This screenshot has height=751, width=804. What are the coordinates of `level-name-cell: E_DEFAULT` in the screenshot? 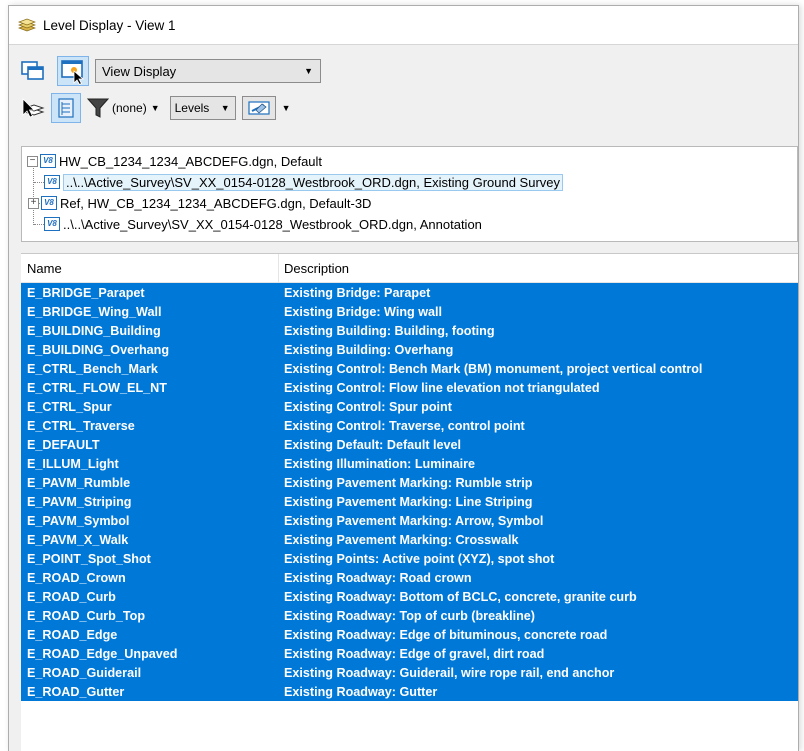 It's located at (63, 444).